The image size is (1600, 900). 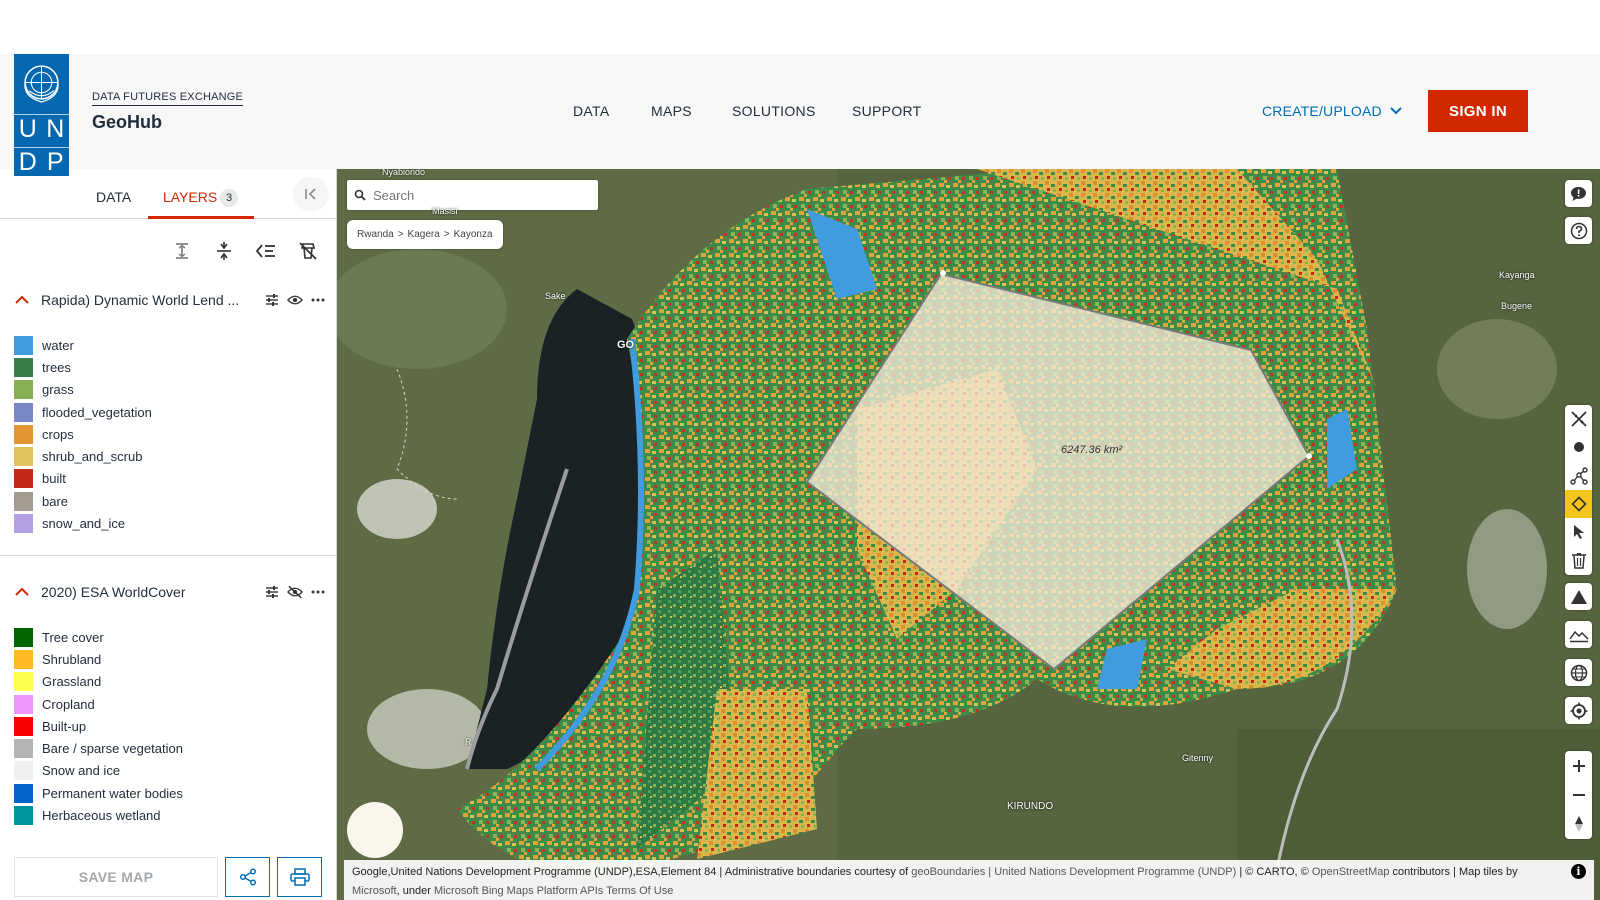 I want to click on logo-letter: N, so click(x=55, y=128).